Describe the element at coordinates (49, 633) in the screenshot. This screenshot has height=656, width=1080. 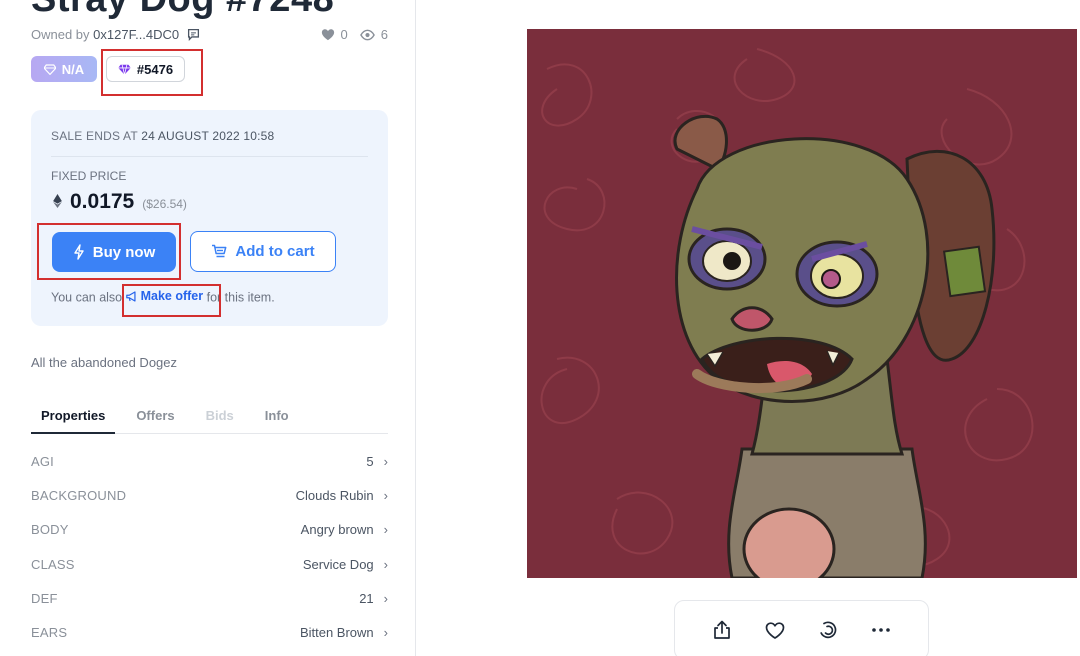
I see `property-key: EARS` at that location.